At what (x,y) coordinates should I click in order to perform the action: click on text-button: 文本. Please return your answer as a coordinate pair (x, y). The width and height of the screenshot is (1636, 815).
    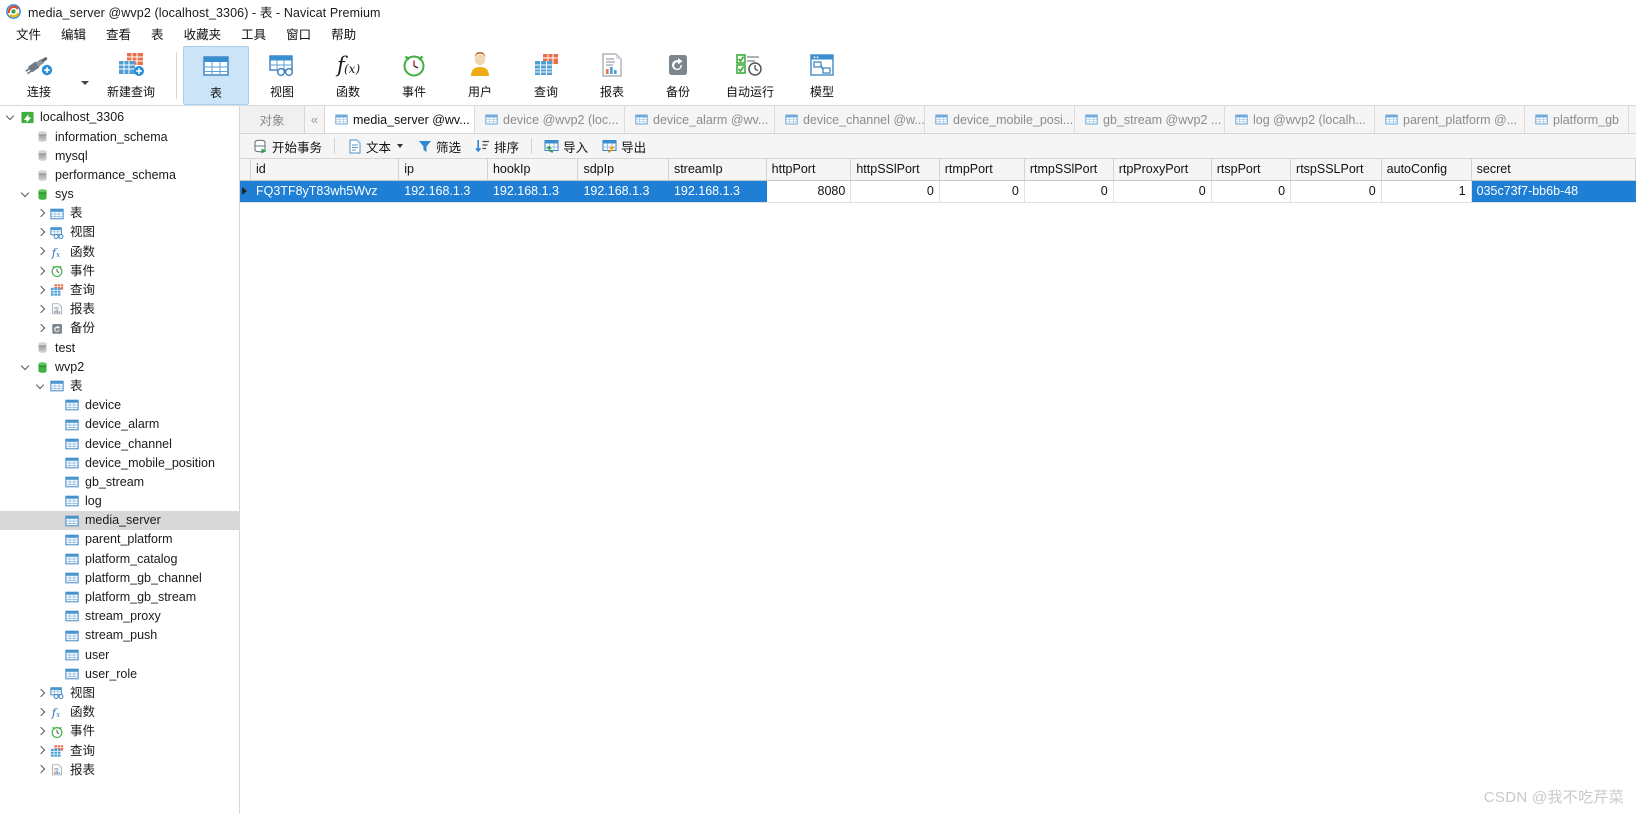
    Looking at the image, I should click on (375, 146).